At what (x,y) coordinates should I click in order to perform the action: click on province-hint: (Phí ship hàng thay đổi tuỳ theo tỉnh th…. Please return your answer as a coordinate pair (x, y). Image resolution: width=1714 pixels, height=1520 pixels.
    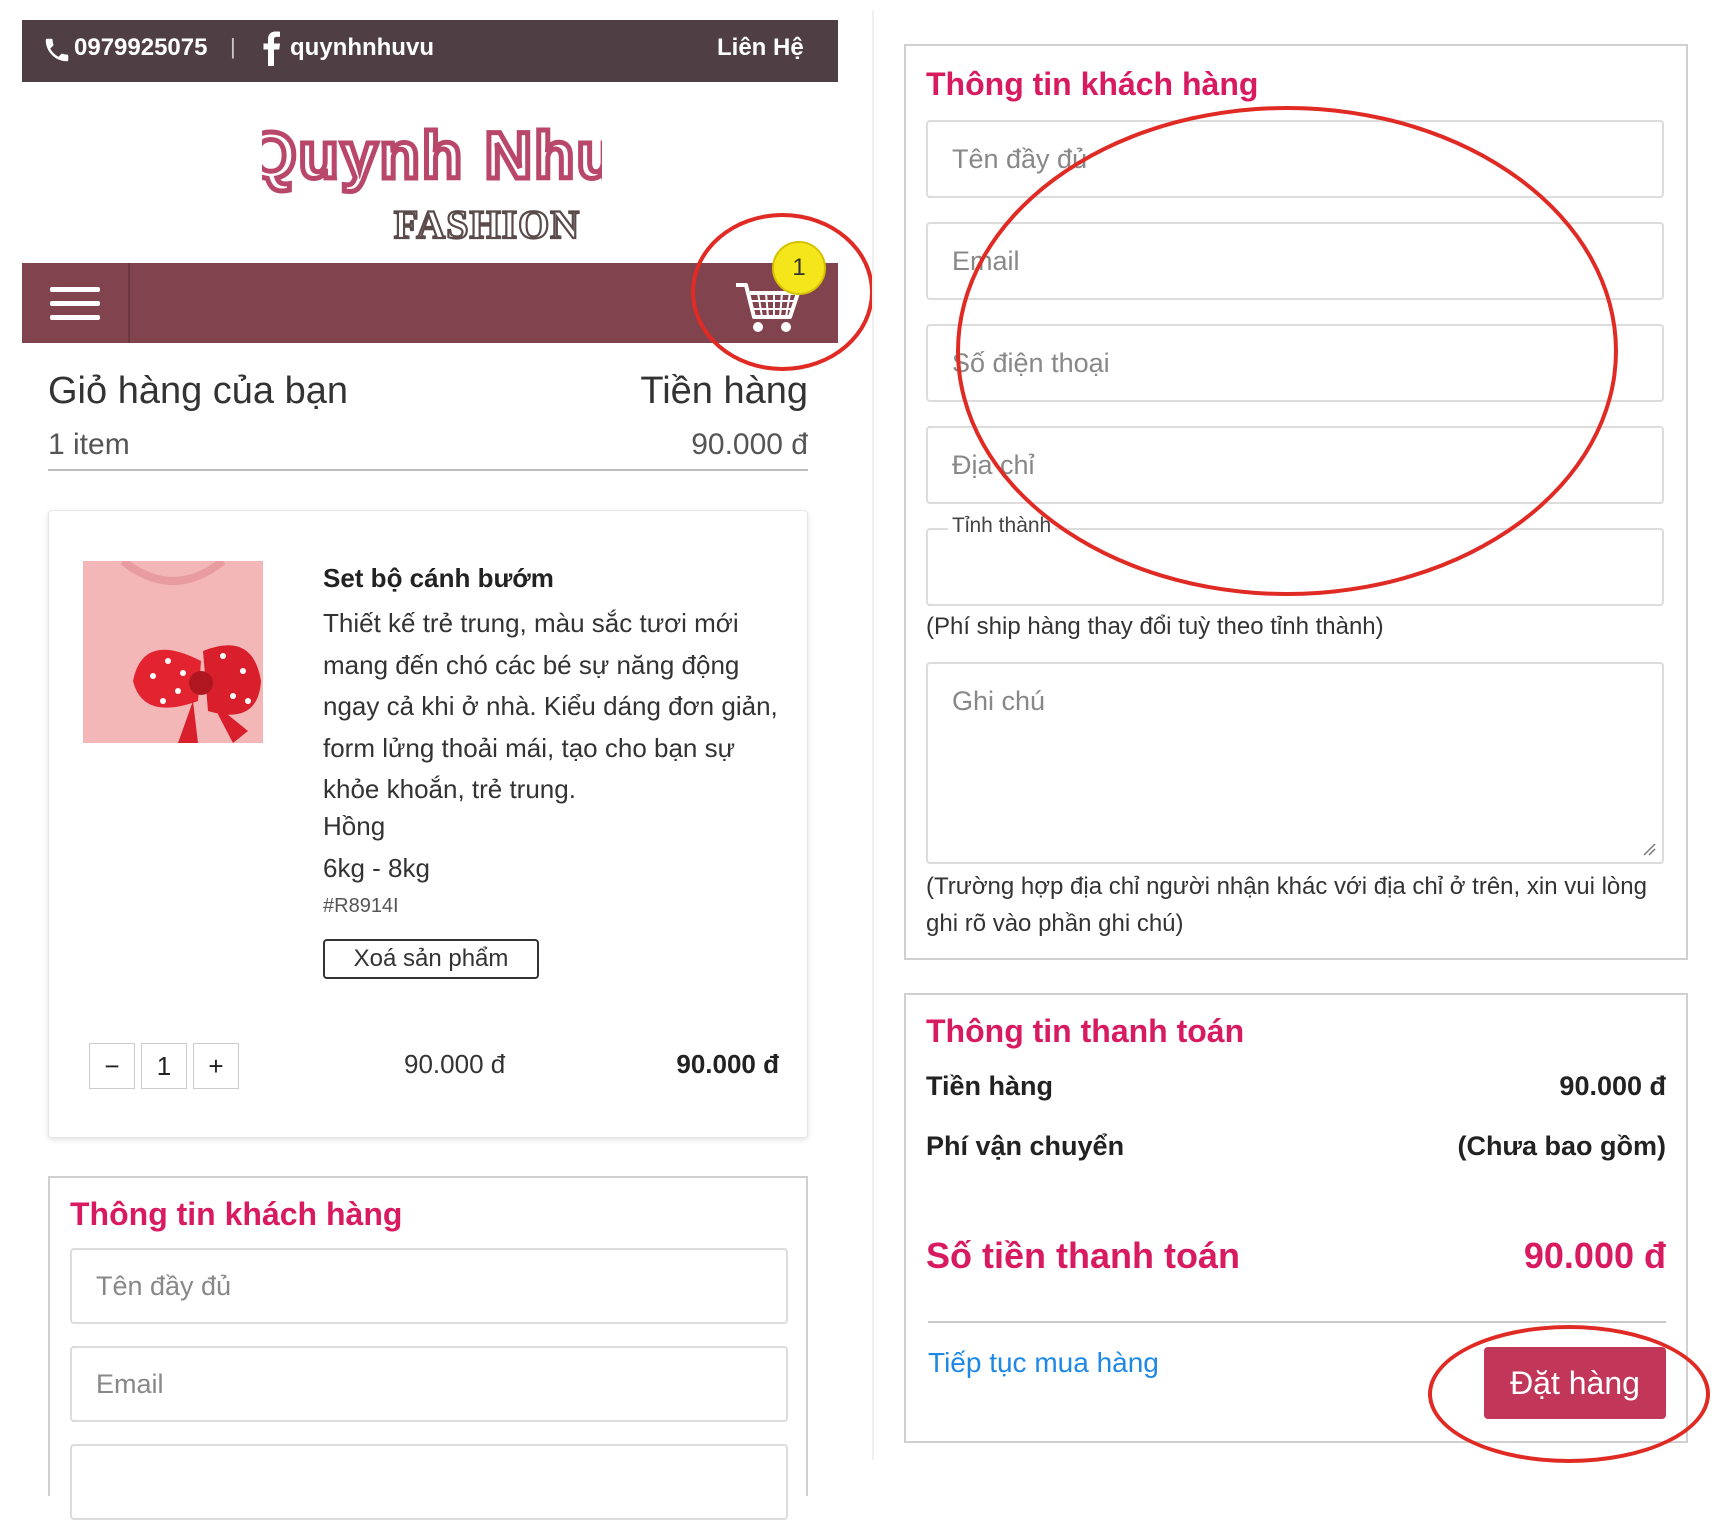
    Looking at the image, I should click on (1155, 626).